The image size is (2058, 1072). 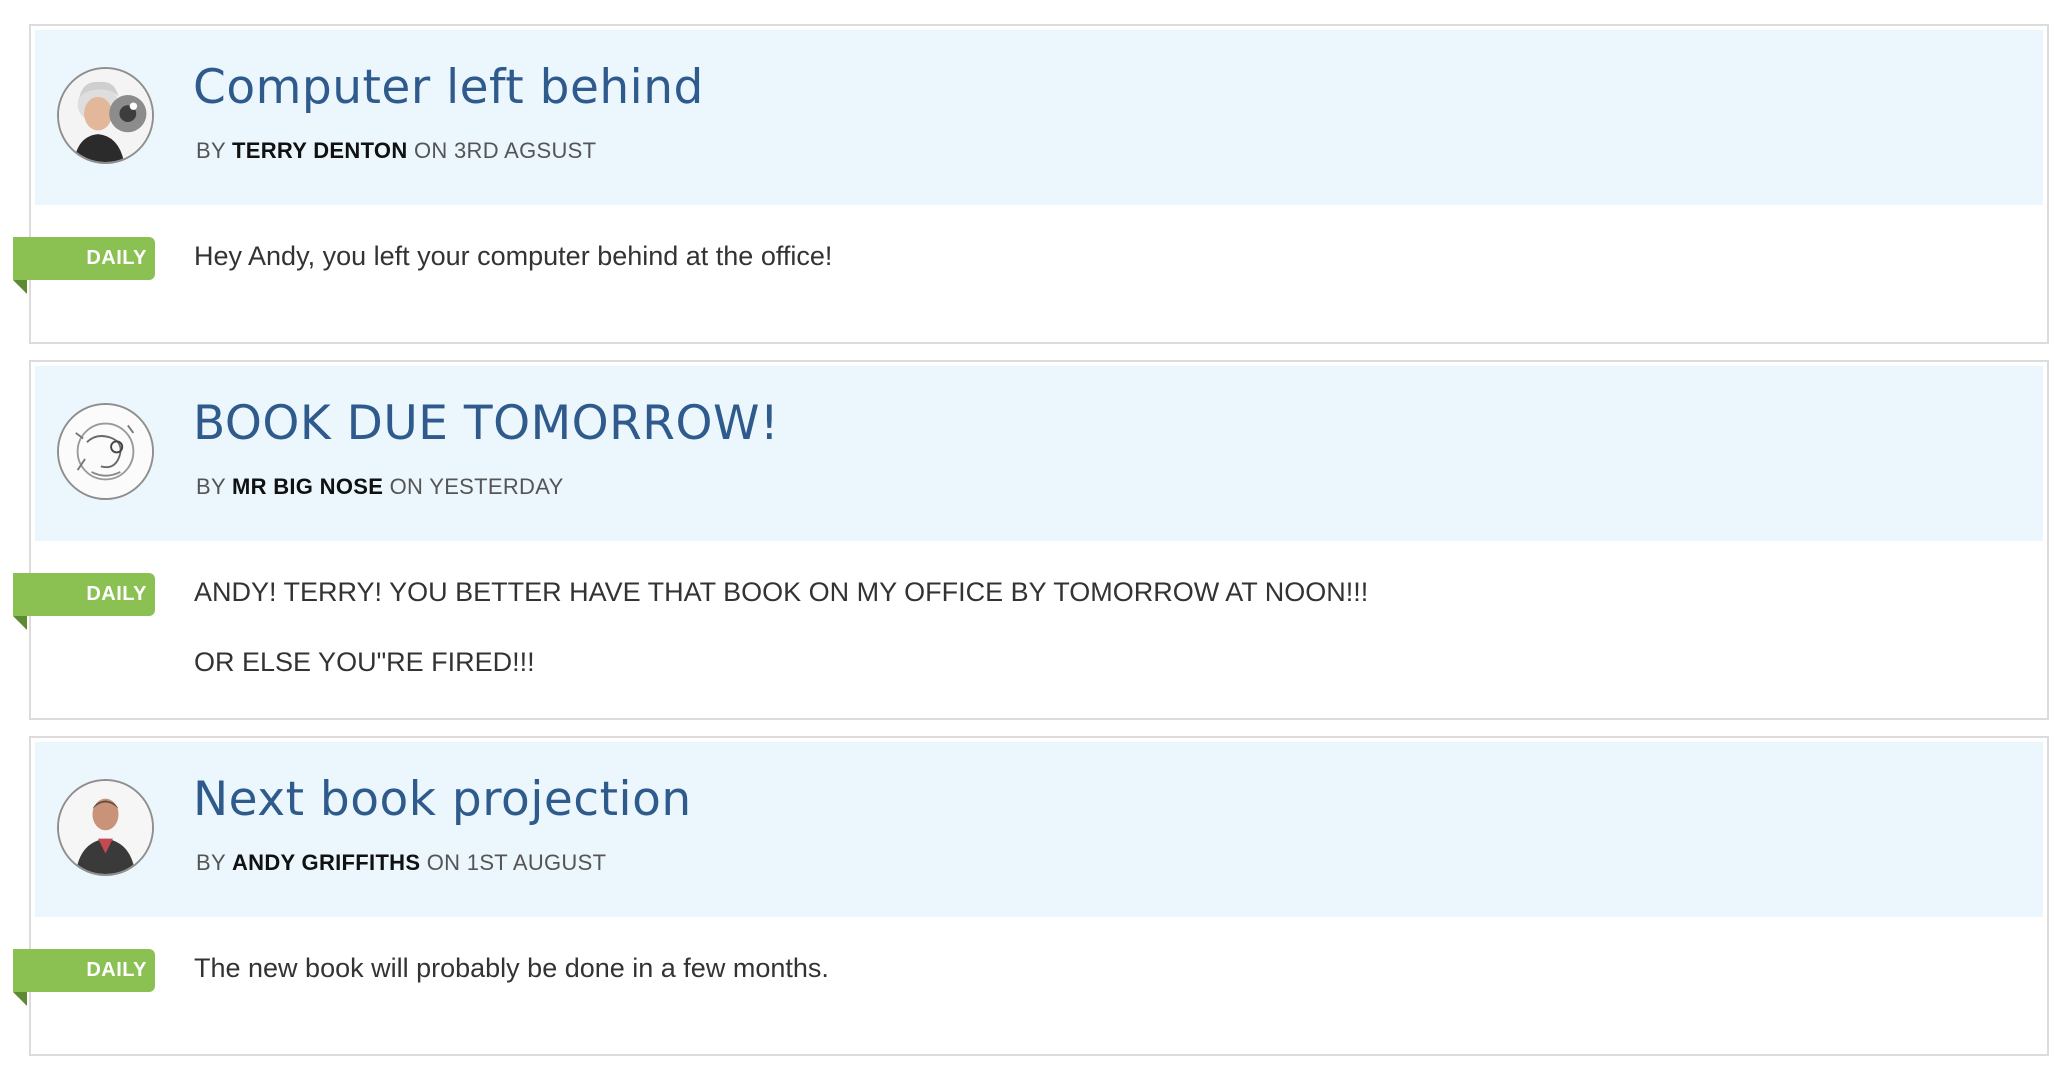 What do you see at coordinates (448, 87) in the screenshot?
I see `post-title: Computer left behind` at bounding box center [448, 87].